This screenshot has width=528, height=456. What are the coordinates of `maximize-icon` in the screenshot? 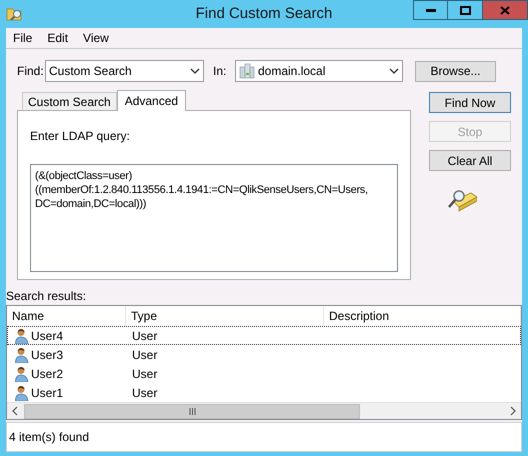 It's located at (465, 10).